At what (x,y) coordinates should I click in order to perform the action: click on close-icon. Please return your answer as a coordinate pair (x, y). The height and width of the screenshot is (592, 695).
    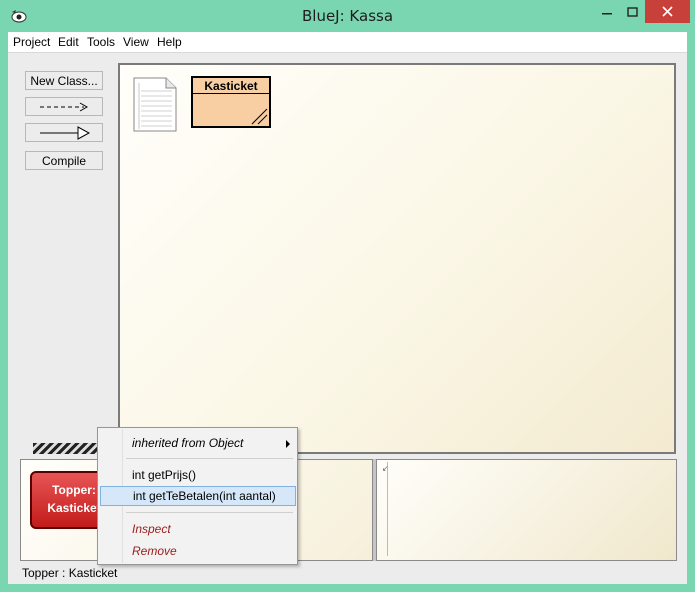
    Looking at the image, I should click on (667, 11).